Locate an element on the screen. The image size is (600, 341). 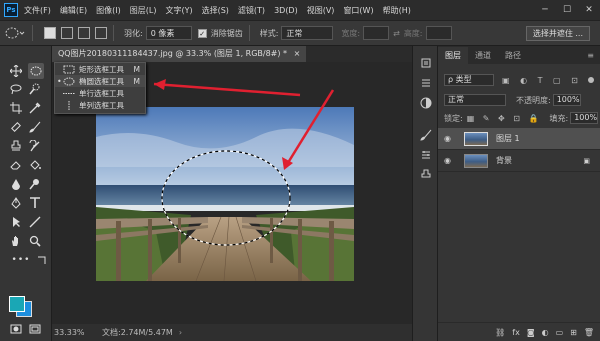
new-group-icon: ▭ is located at coordinates (560, 332).